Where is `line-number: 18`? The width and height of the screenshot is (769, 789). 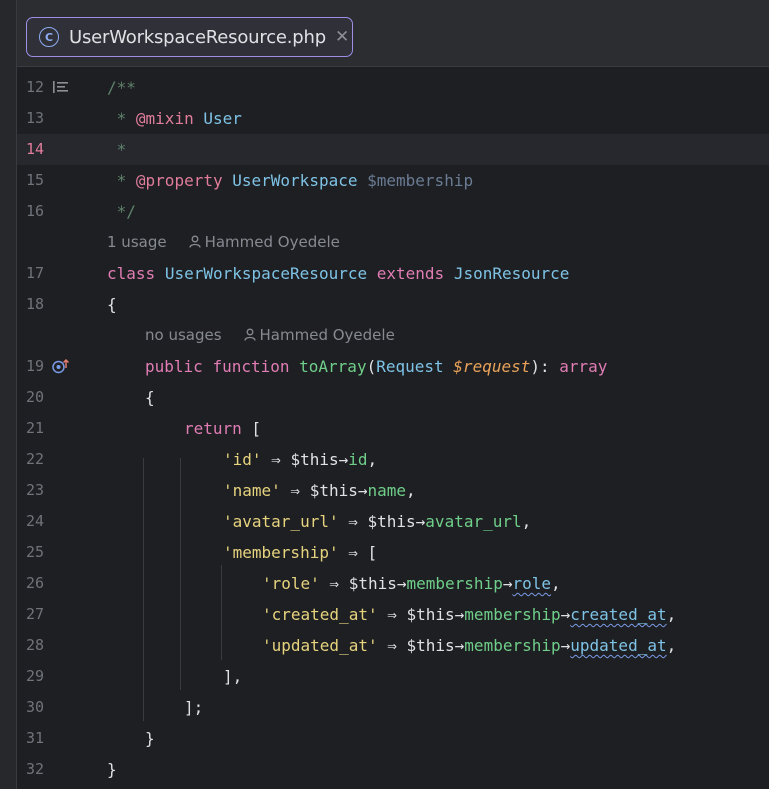 line-number: 18 is located at coordinates (34, 304).